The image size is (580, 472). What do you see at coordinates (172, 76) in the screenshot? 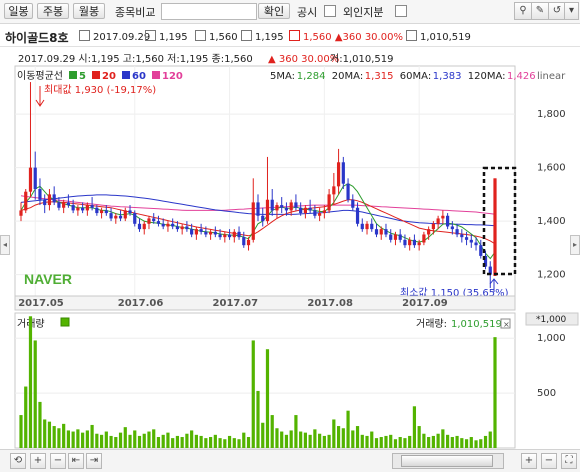
I see `ma-legend-label: 120` at bounding box center [172, 76].